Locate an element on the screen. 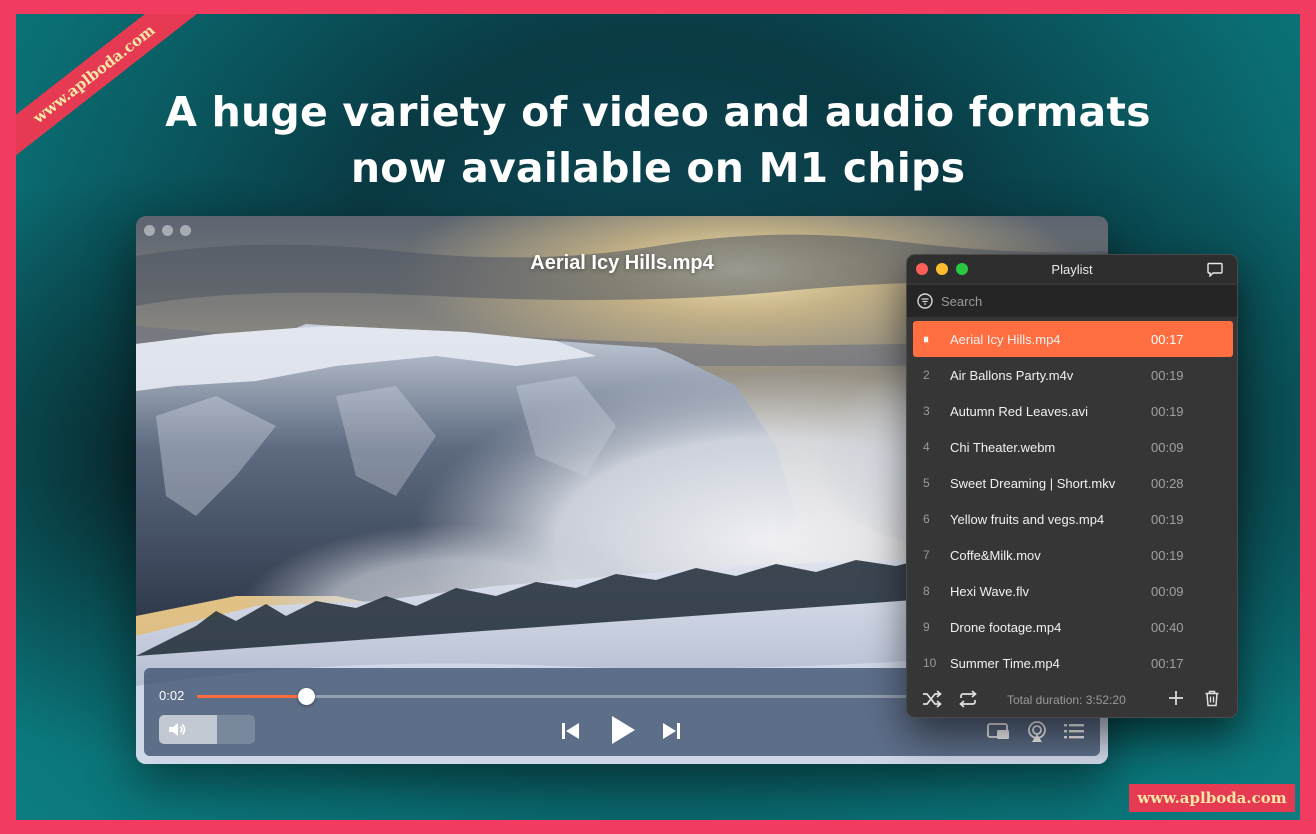  volume-slider is located at coordinates (207, 729).